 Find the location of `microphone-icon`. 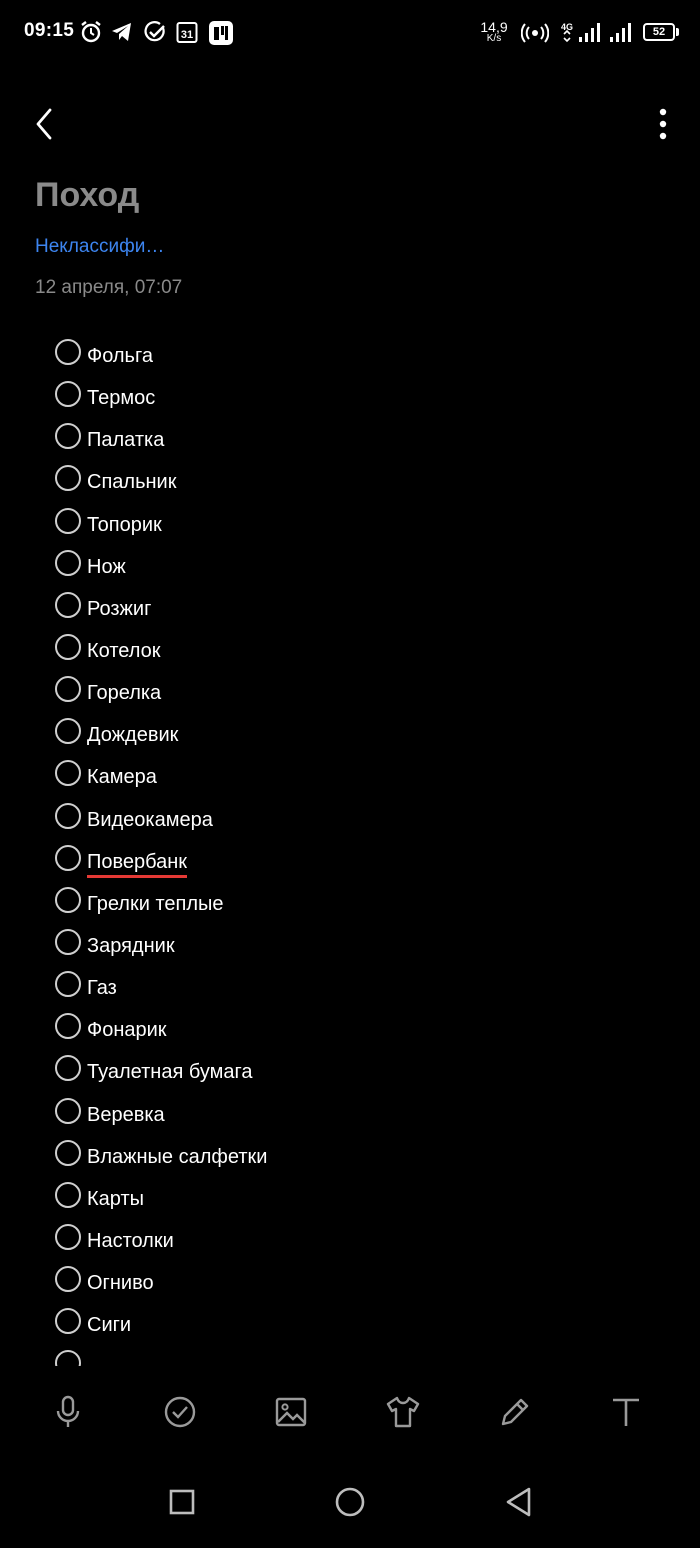

microphone-icon is located at coordinates (68, 1411).